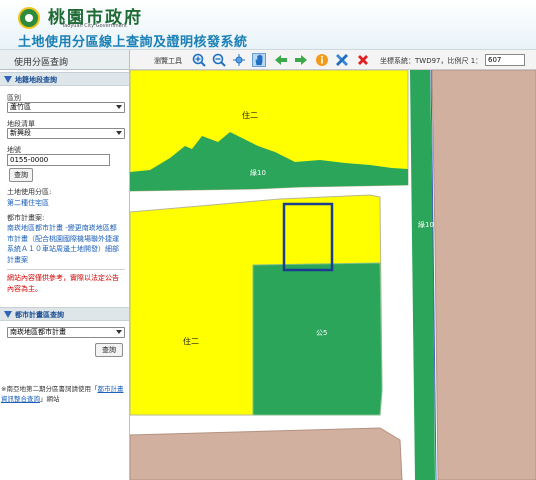  I want to click on section-select: 新興段, so click(66, 133).